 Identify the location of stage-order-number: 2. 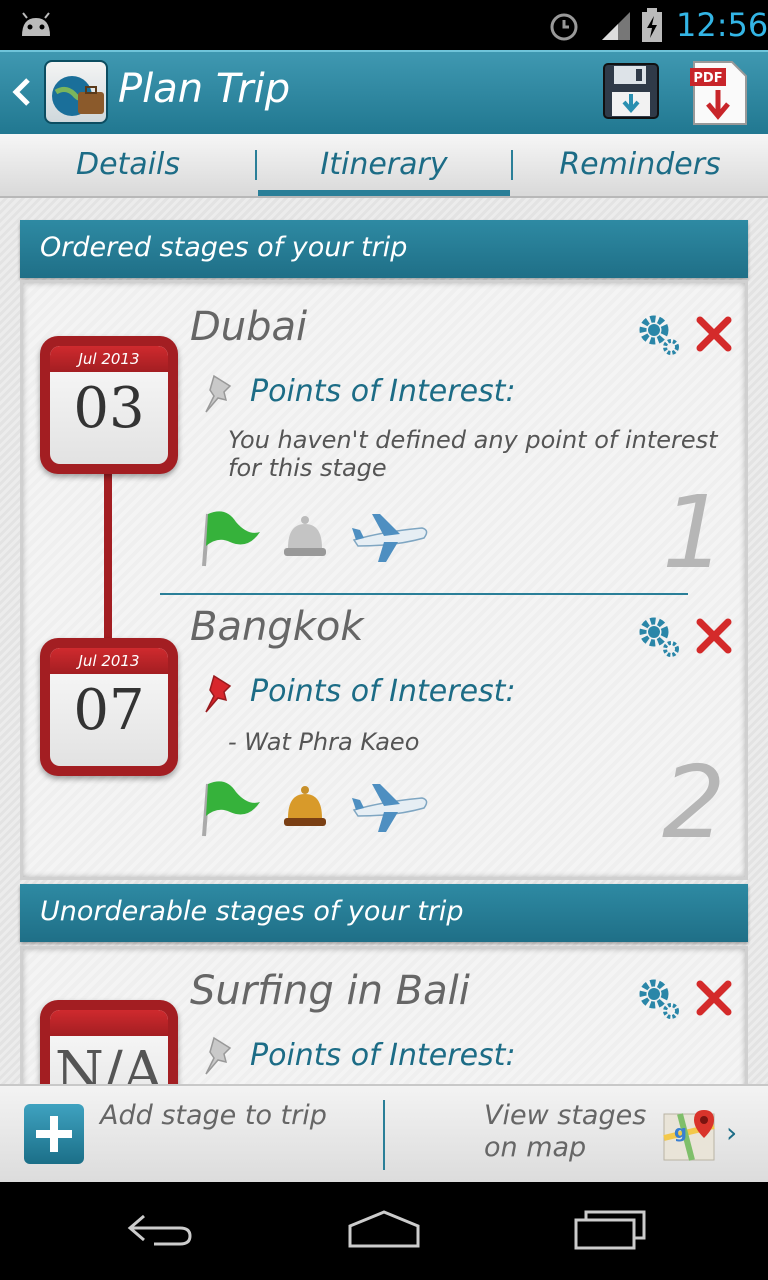
(694, 802).